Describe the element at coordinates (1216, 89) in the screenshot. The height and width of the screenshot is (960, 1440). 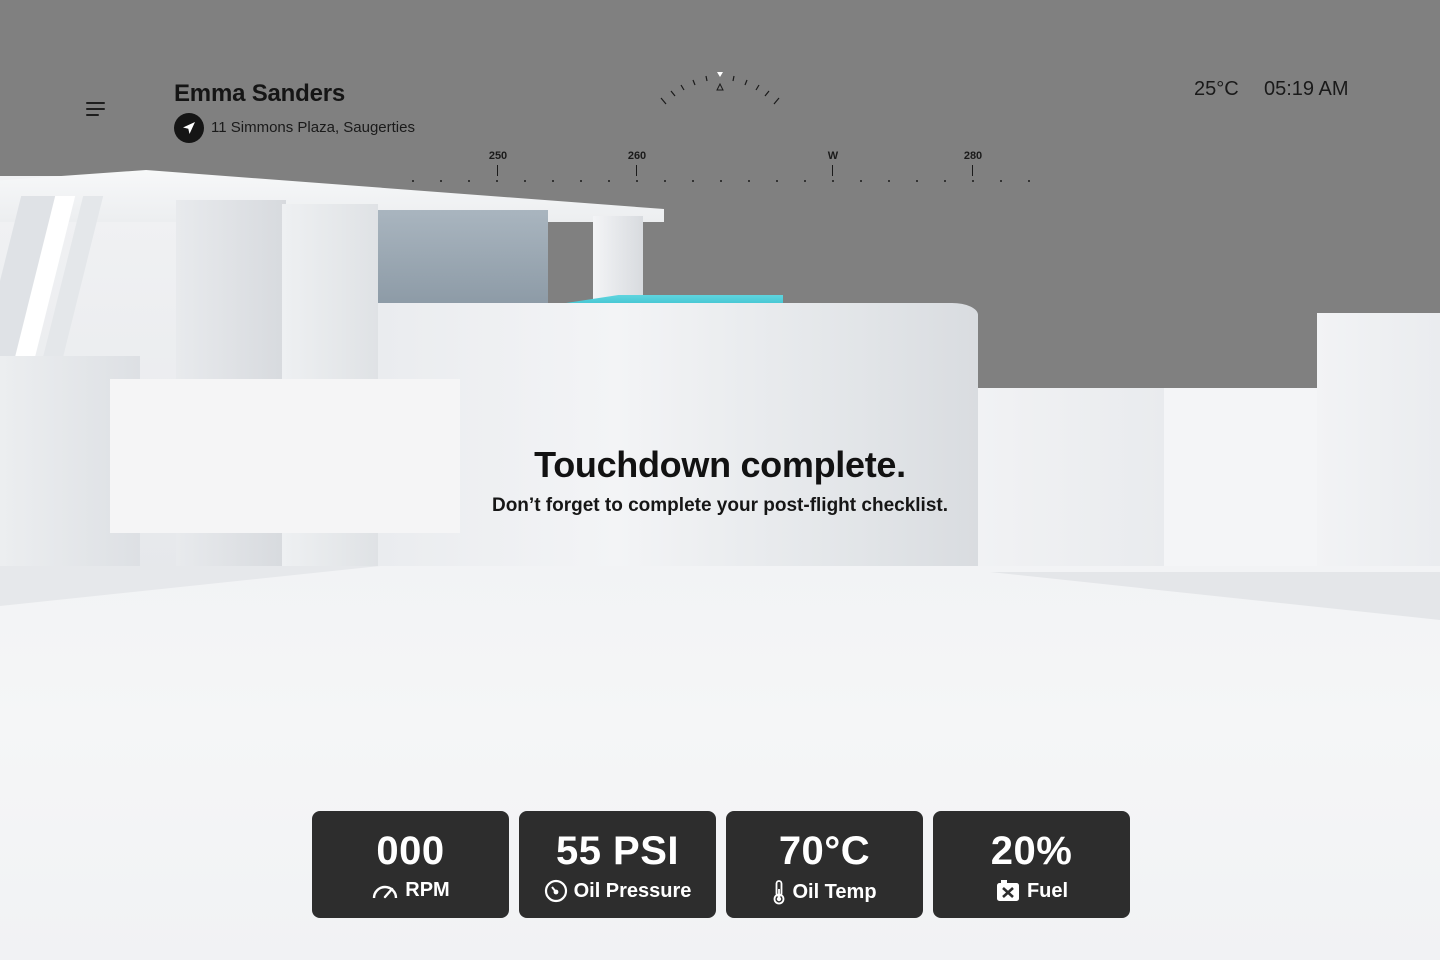
I see `temperature-readout: 25°C` at that location.